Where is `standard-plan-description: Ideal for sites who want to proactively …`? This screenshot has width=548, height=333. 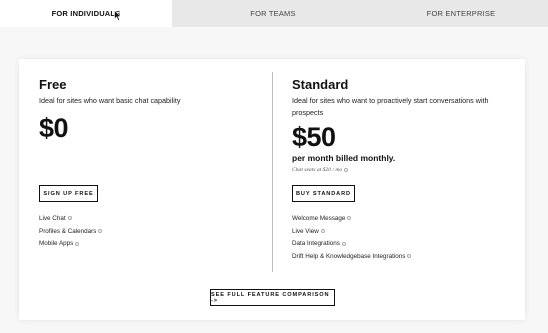
standard-plan-description: Ideal for sites who want to proactively … is located at coordinates (390, 106).